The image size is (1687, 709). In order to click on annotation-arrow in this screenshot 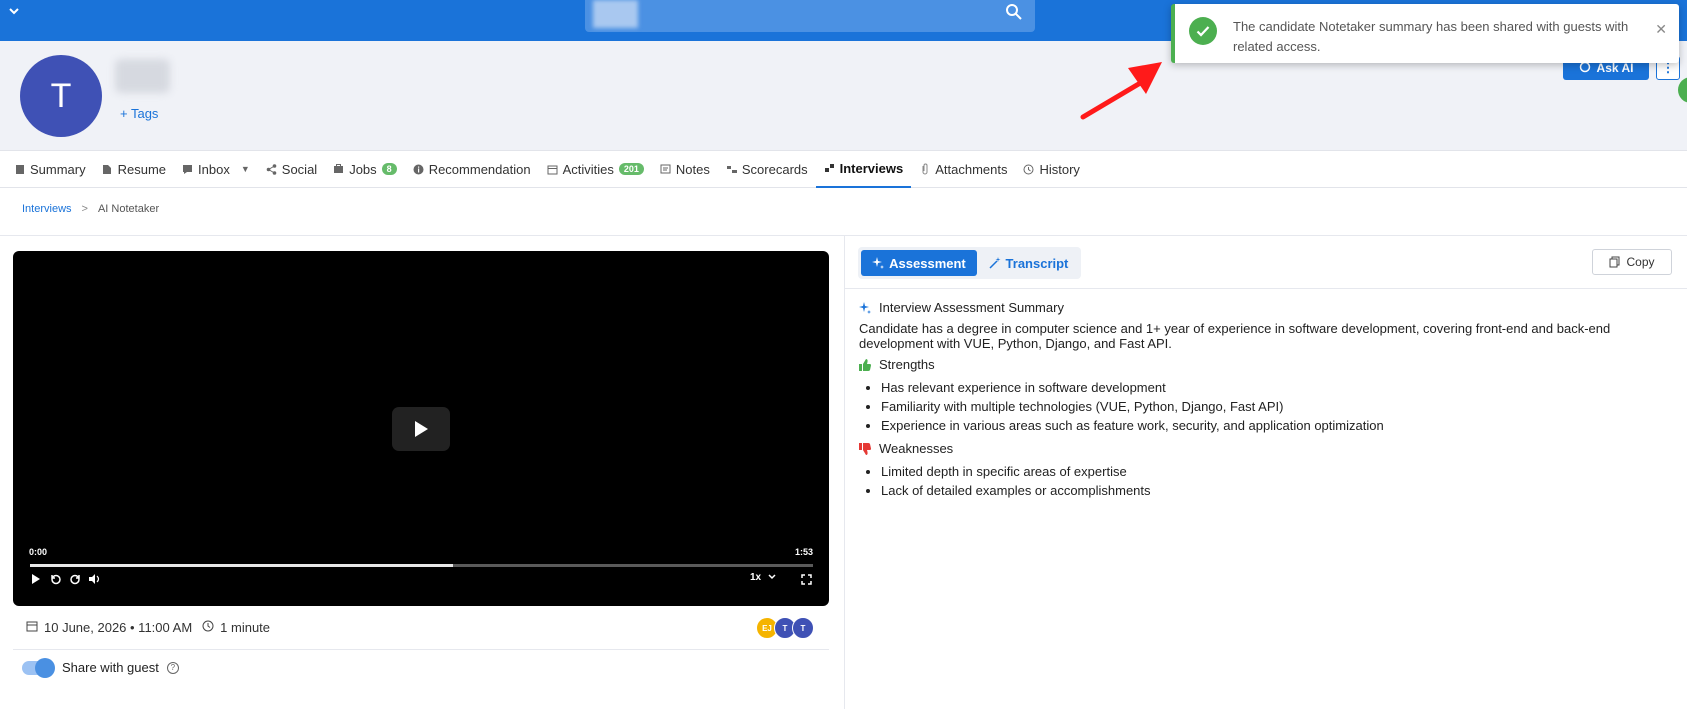, I will do `click(1121, 91)`.